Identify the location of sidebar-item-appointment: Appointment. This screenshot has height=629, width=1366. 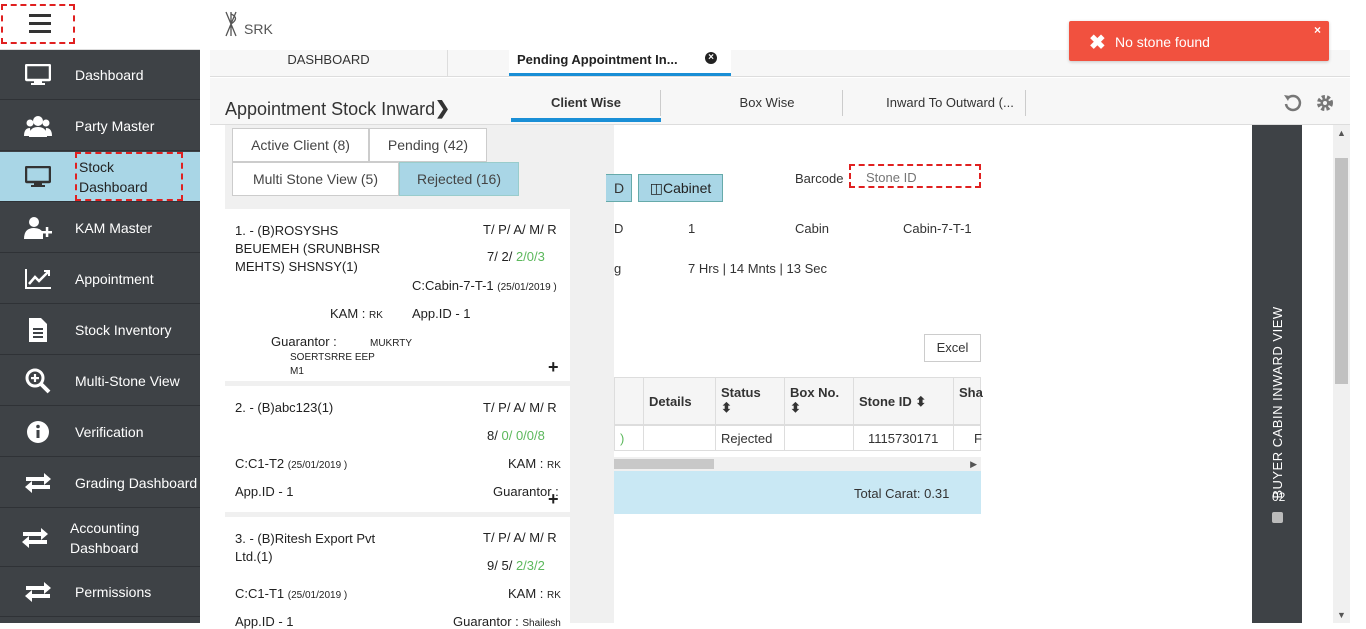
(100, 279).